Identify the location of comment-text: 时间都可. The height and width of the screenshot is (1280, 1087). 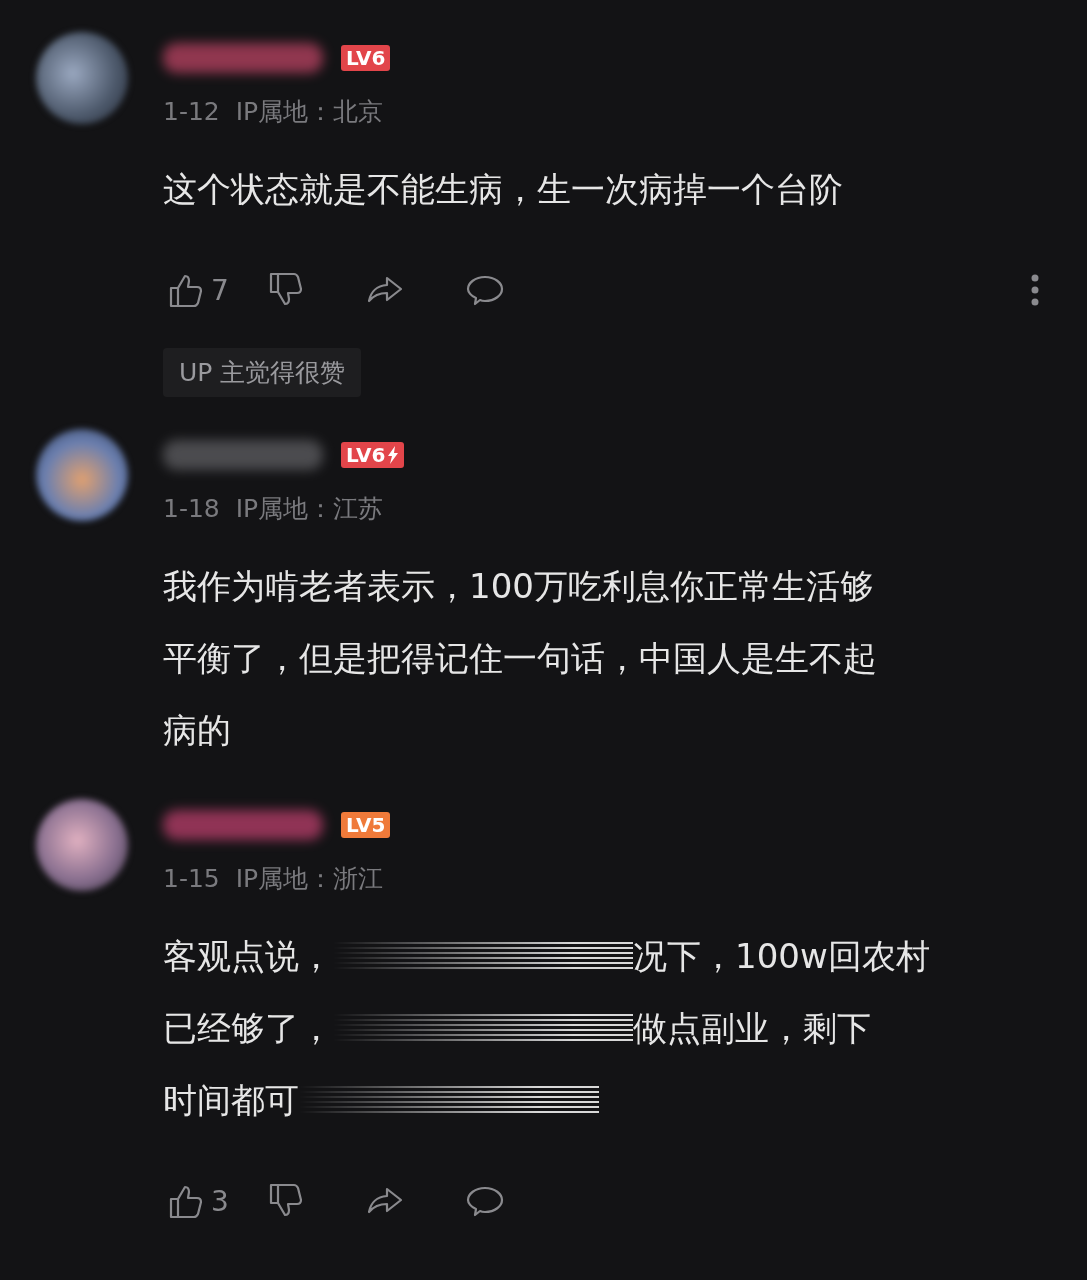
(231, 1100).